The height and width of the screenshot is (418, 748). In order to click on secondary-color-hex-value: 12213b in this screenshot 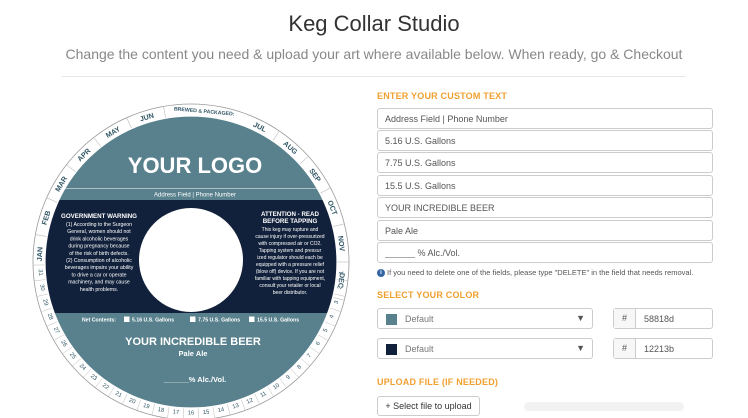, I will do `click(659, 349)`.